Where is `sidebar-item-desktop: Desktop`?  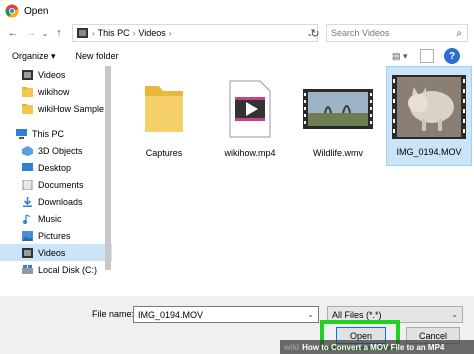 sidebar-item-desktop: Desktop is located at coordinates (56, 167).